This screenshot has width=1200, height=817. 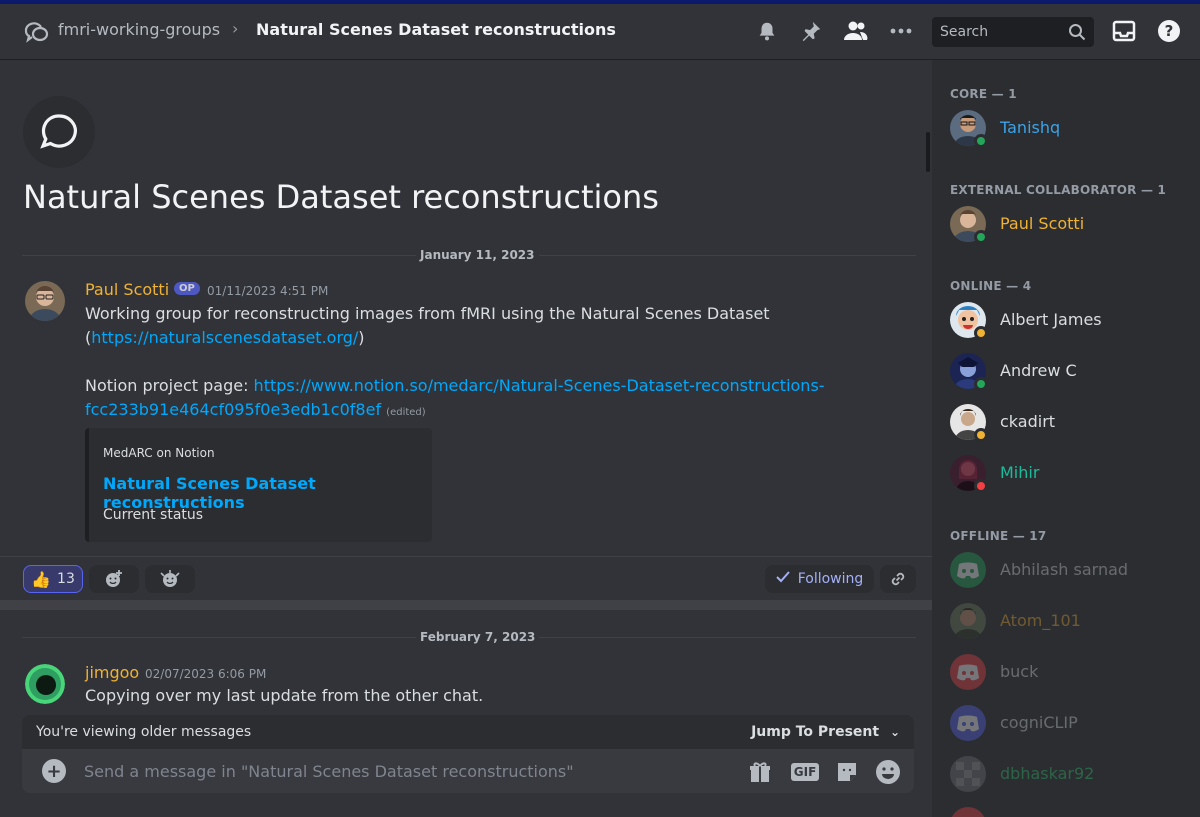 What do you see at coordinates (206, 674) in the screenshot?
I see `message-timestamp: 02/07/2023 6:06 PM` at bounding box center [206, 674].